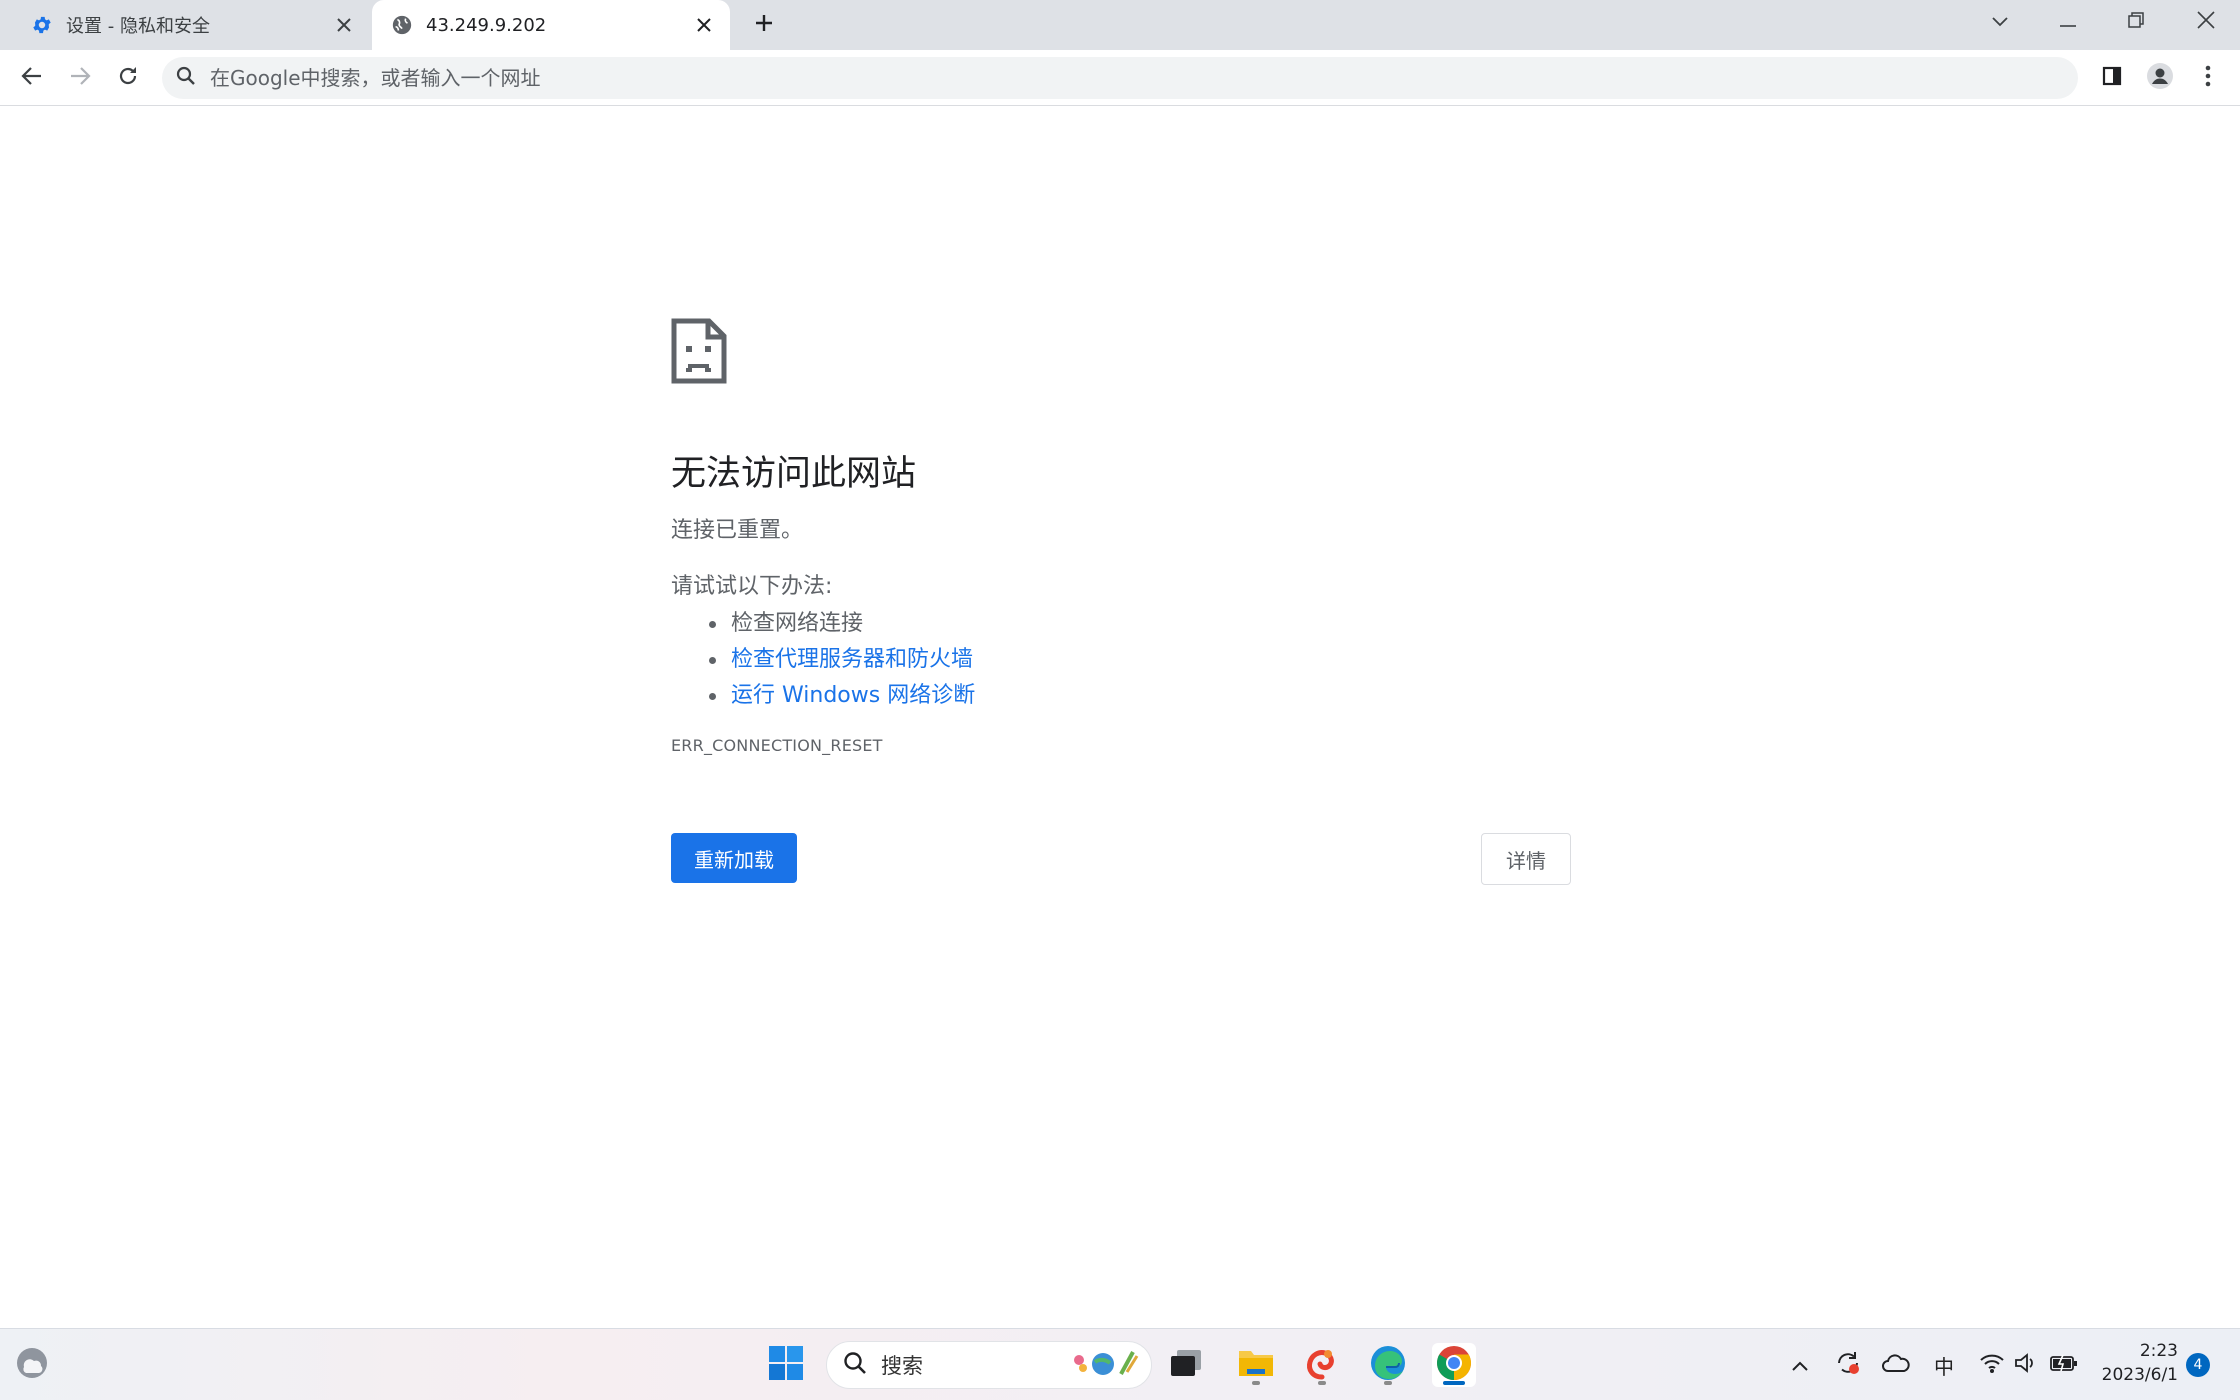 The width and height of the screenshot is (2240, 1400). Describe the element at coordinates (2139, 1375) in the screenshot. I see `clock-date: 2023/6/1` at that location.